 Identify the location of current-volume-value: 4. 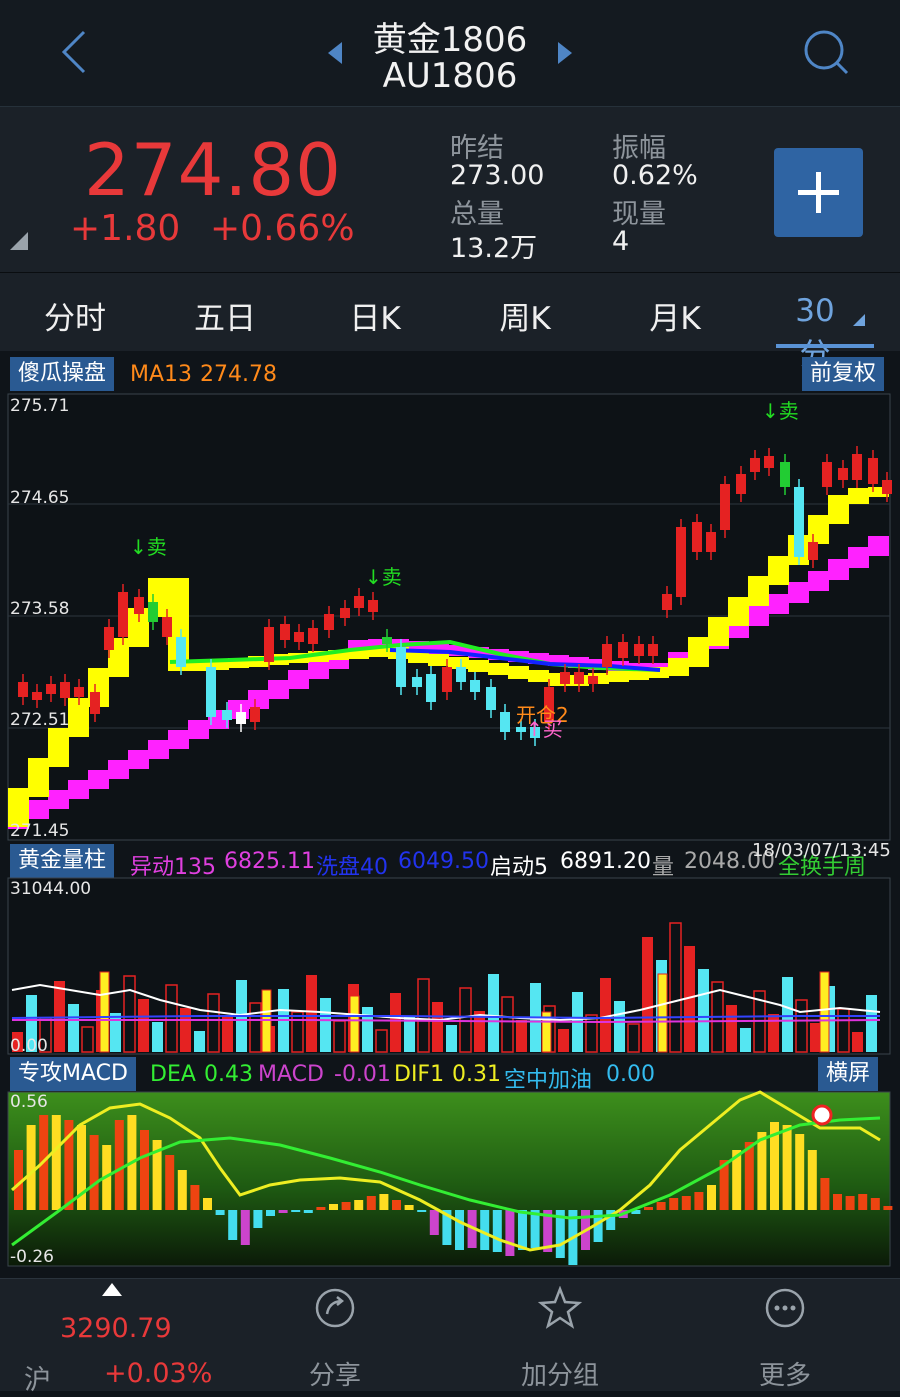
(621, 241).